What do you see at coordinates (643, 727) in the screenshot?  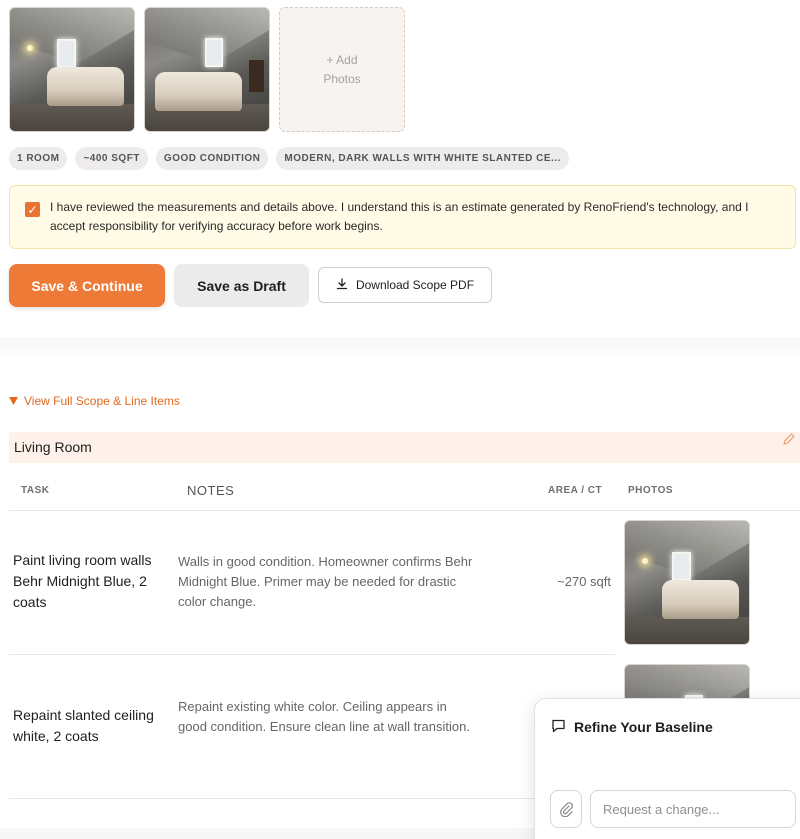 I see `chat-title: Refine Your Baseline` at bounding box center [643, 727].